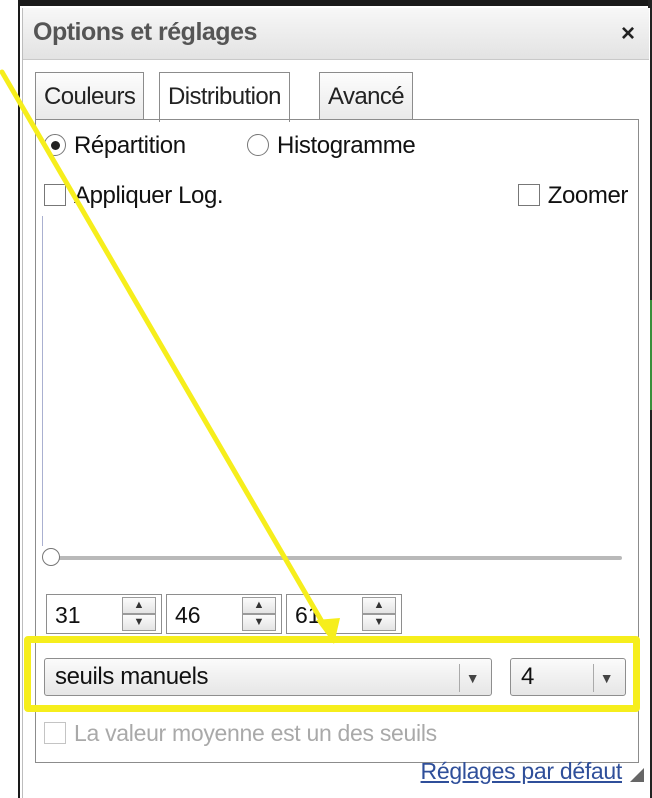 The height and width of the screenshot is (798, 652). Describe the element at coordinates (258, 145) in the screenshot. I see `radio-unchecked-icon` at that location.